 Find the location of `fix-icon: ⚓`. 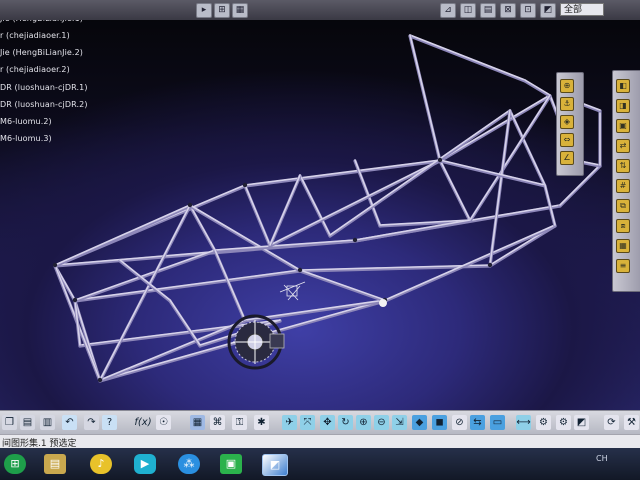

fix-icon: ⚓ is located at coordinates (567, 104).